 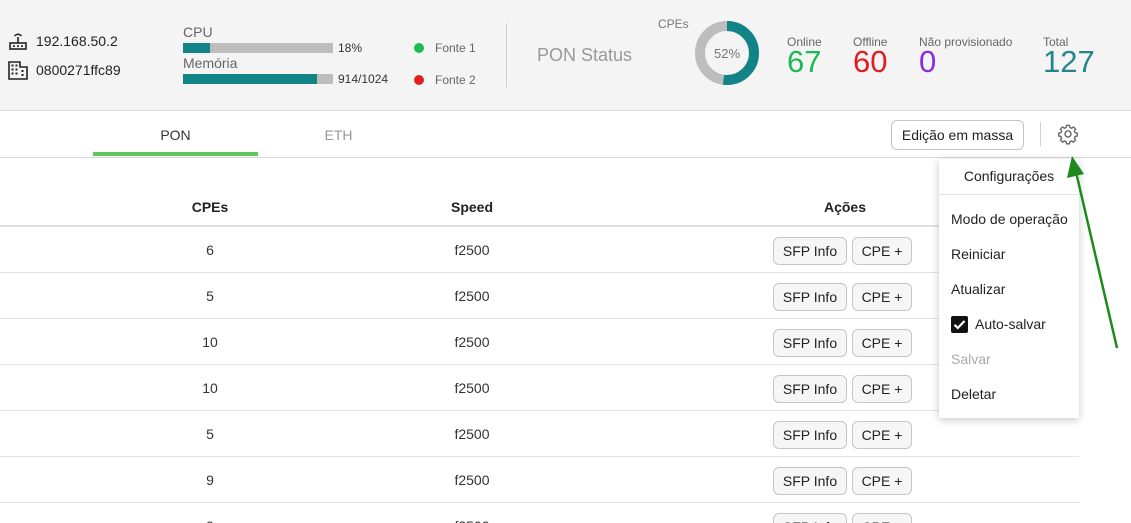 I want to click on memory-label: Memória, so click(x=210, y=63).